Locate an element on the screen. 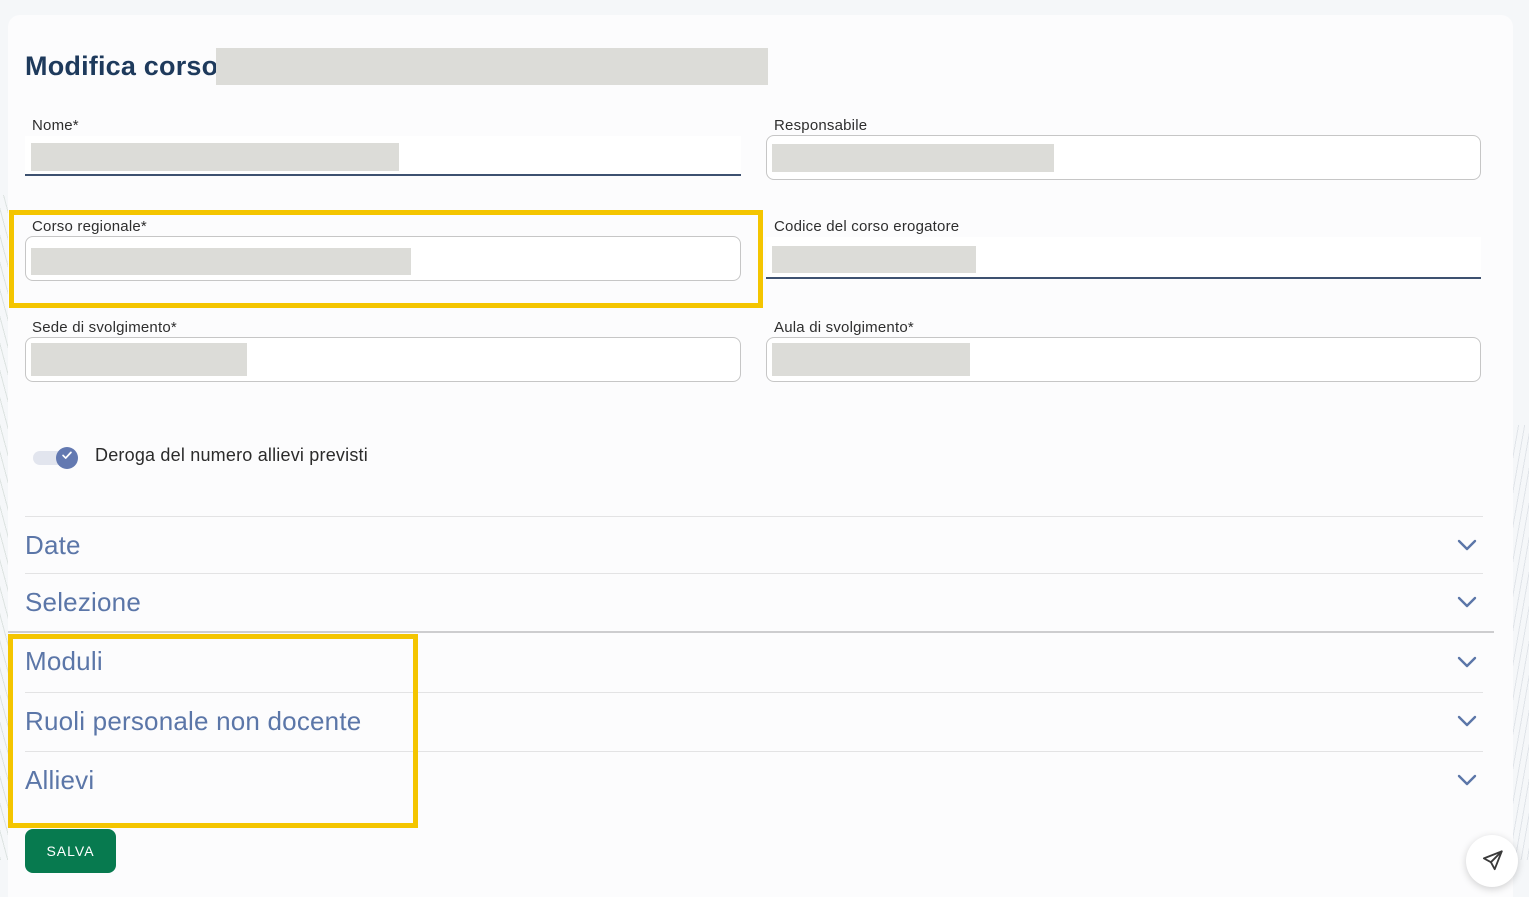 The width and height of the screenshot is (1529, 897). save-button: SALVA is located at coordinates (70, 851).